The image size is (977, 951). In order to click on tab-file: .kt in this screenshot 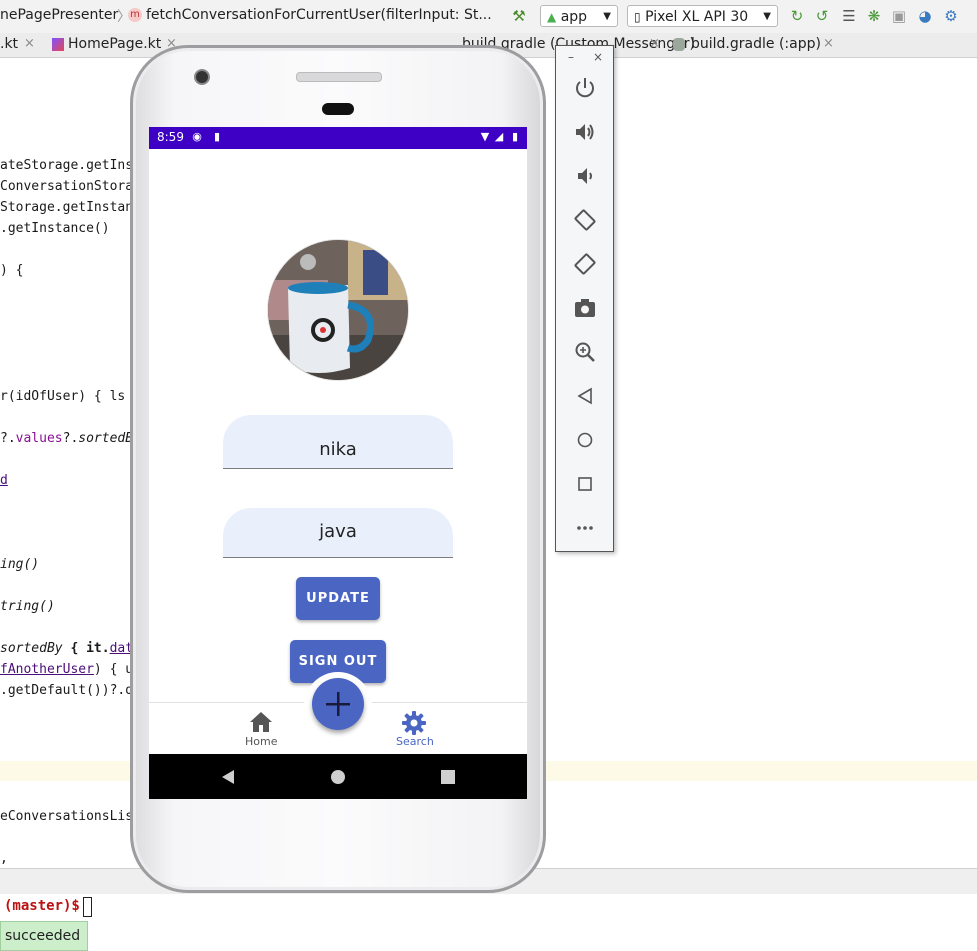, I will do `click(9, 44)`.